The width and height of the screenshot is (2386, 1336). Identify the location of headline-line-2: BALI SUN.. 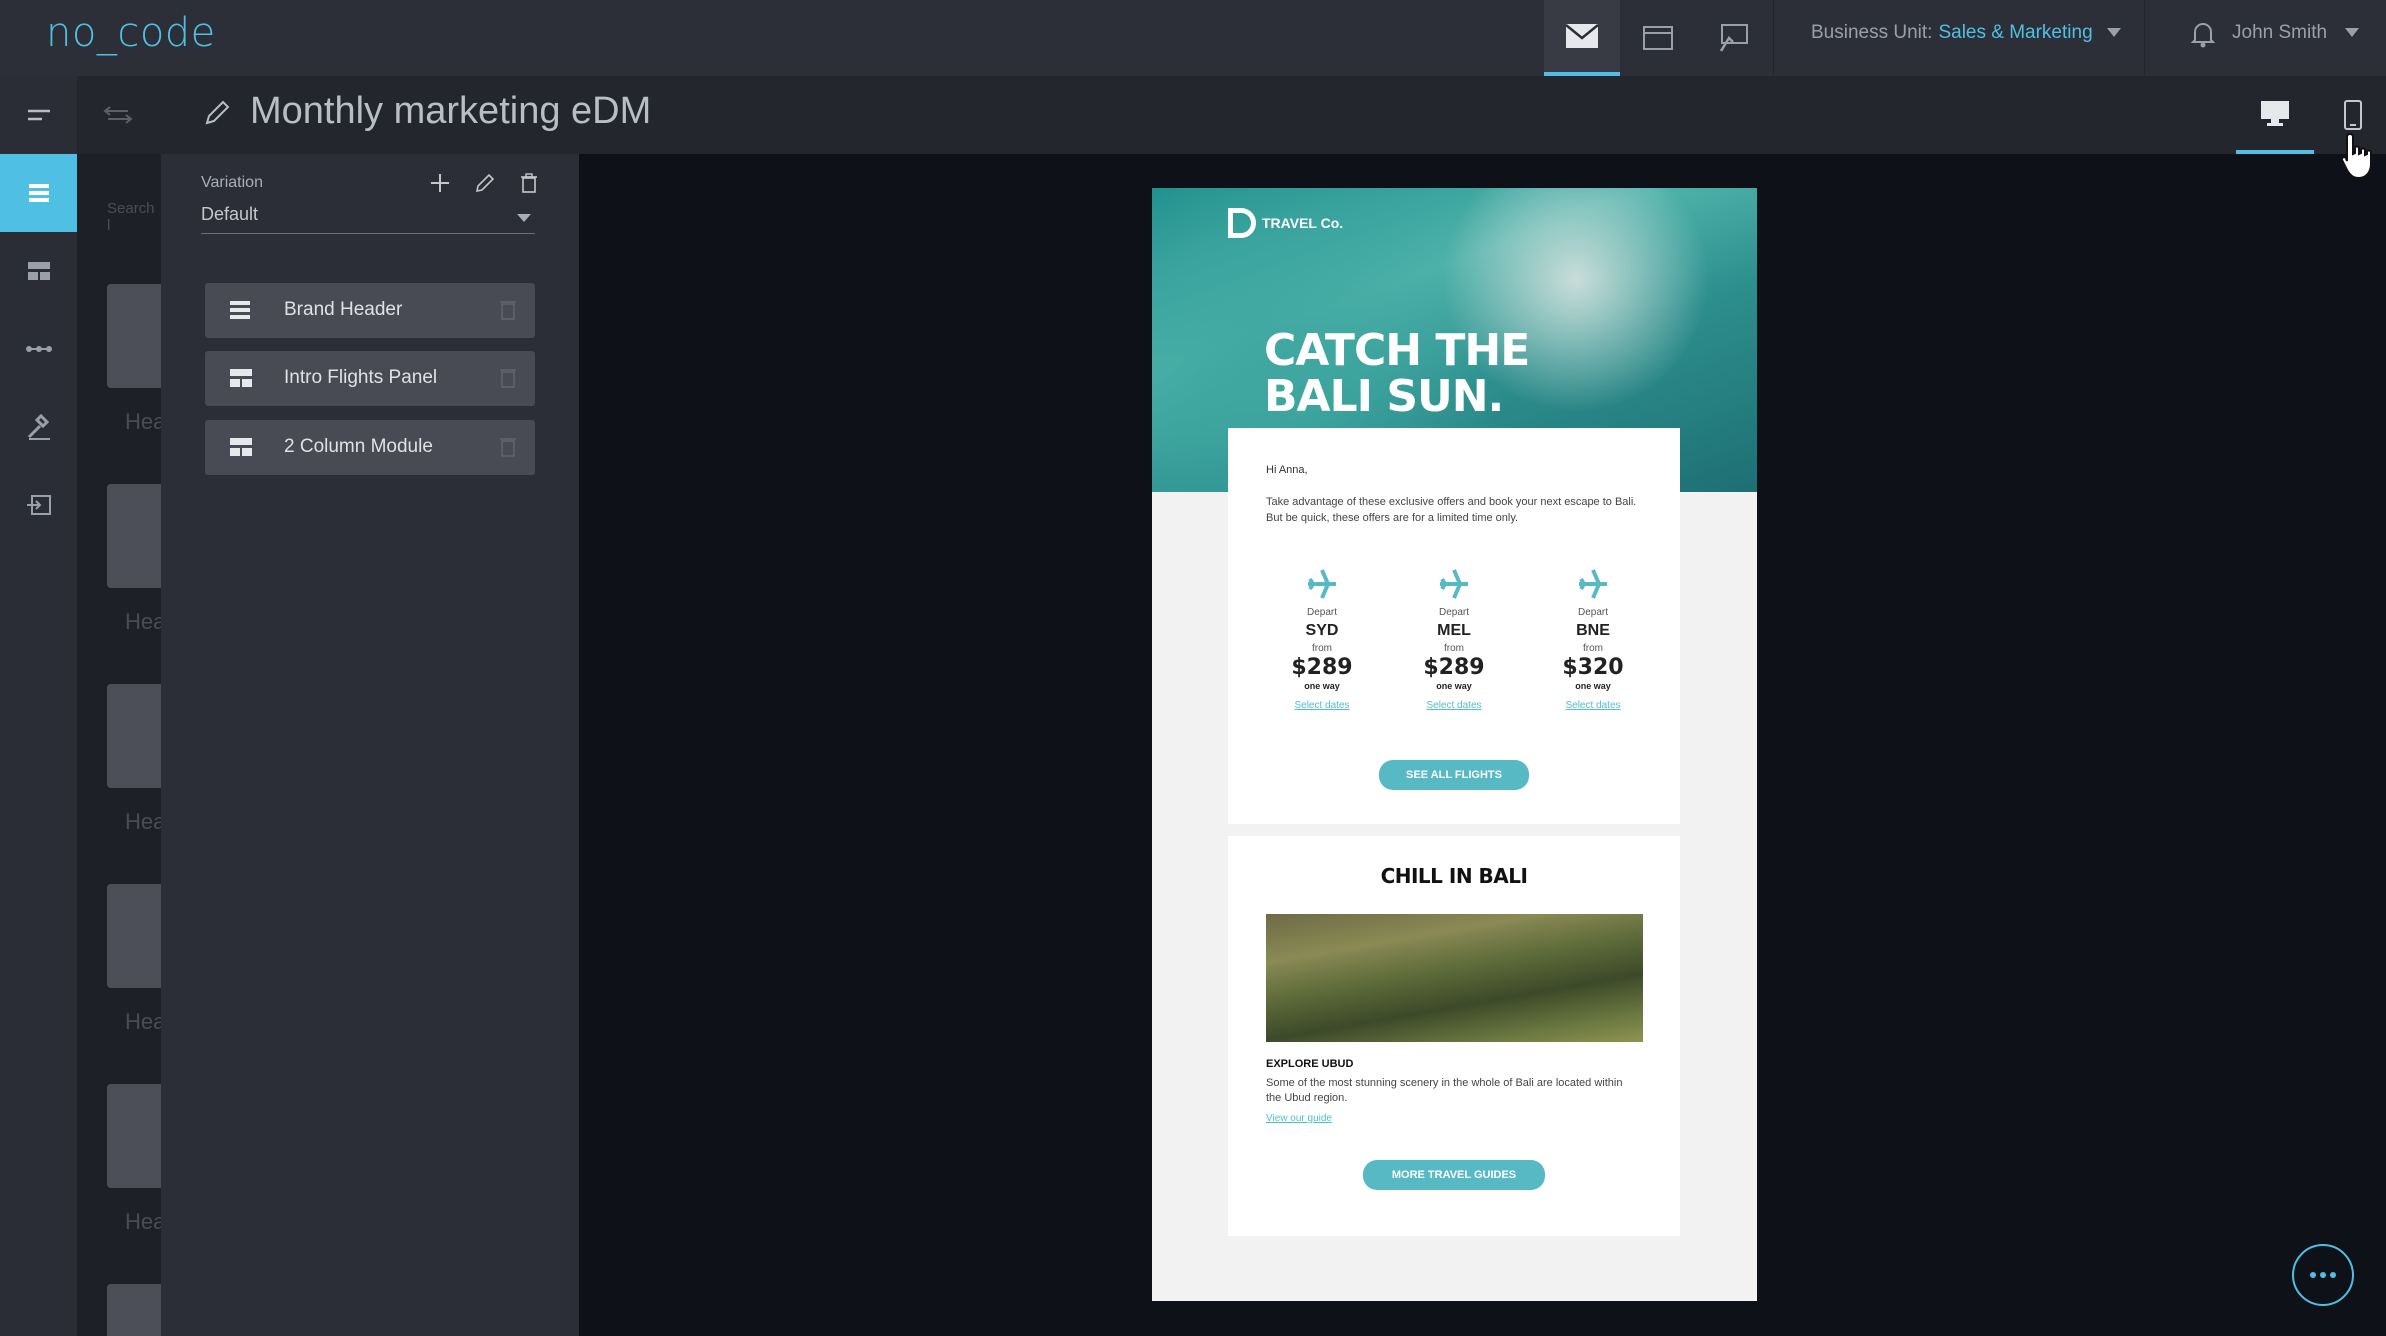
(1384, 396).